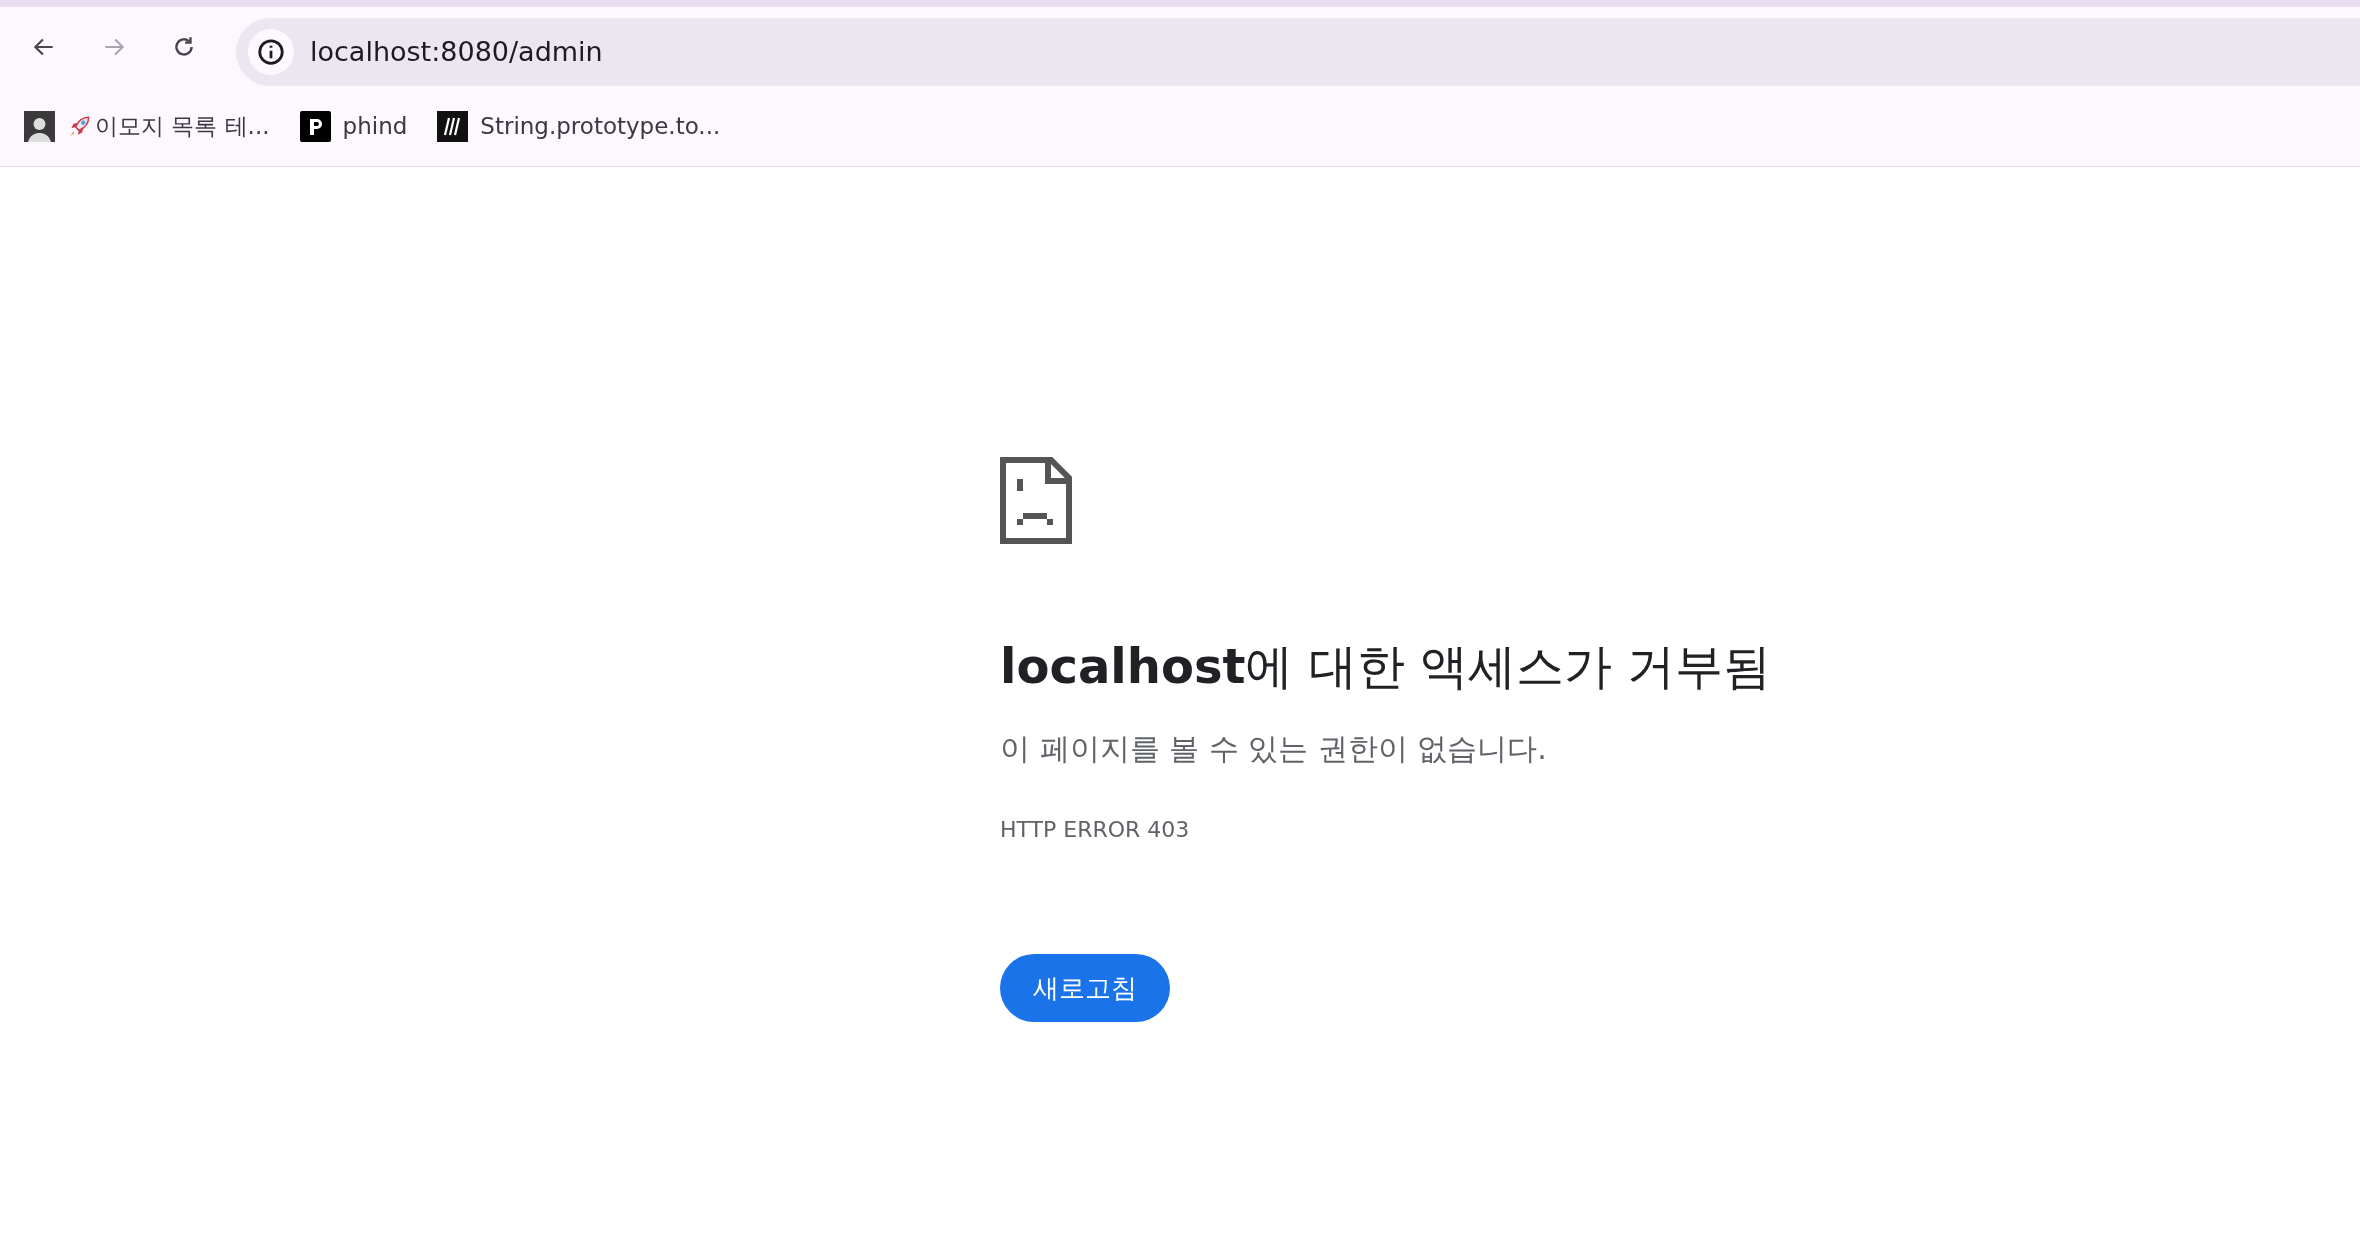 The height and width of the screenshot is (1241, 2360). Describe the element at coordinates (271, 52) in the screenshot. I see `info-icon` at that location.